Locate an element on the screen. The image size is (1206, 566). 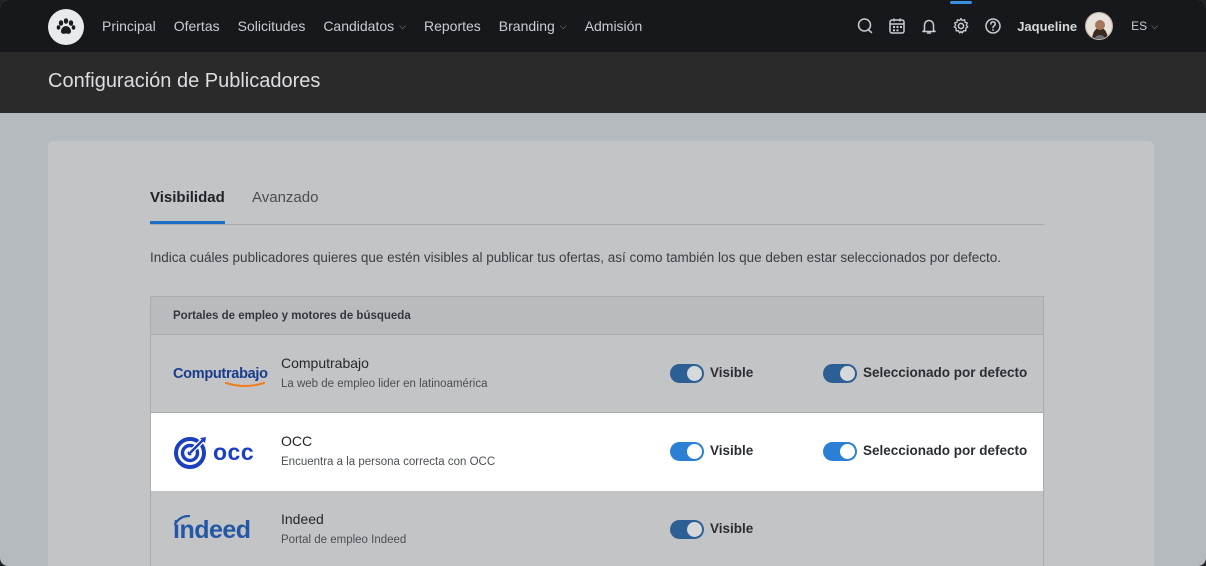
computrabajo-logo: Computrabajo is located at coordinates (221, 374).